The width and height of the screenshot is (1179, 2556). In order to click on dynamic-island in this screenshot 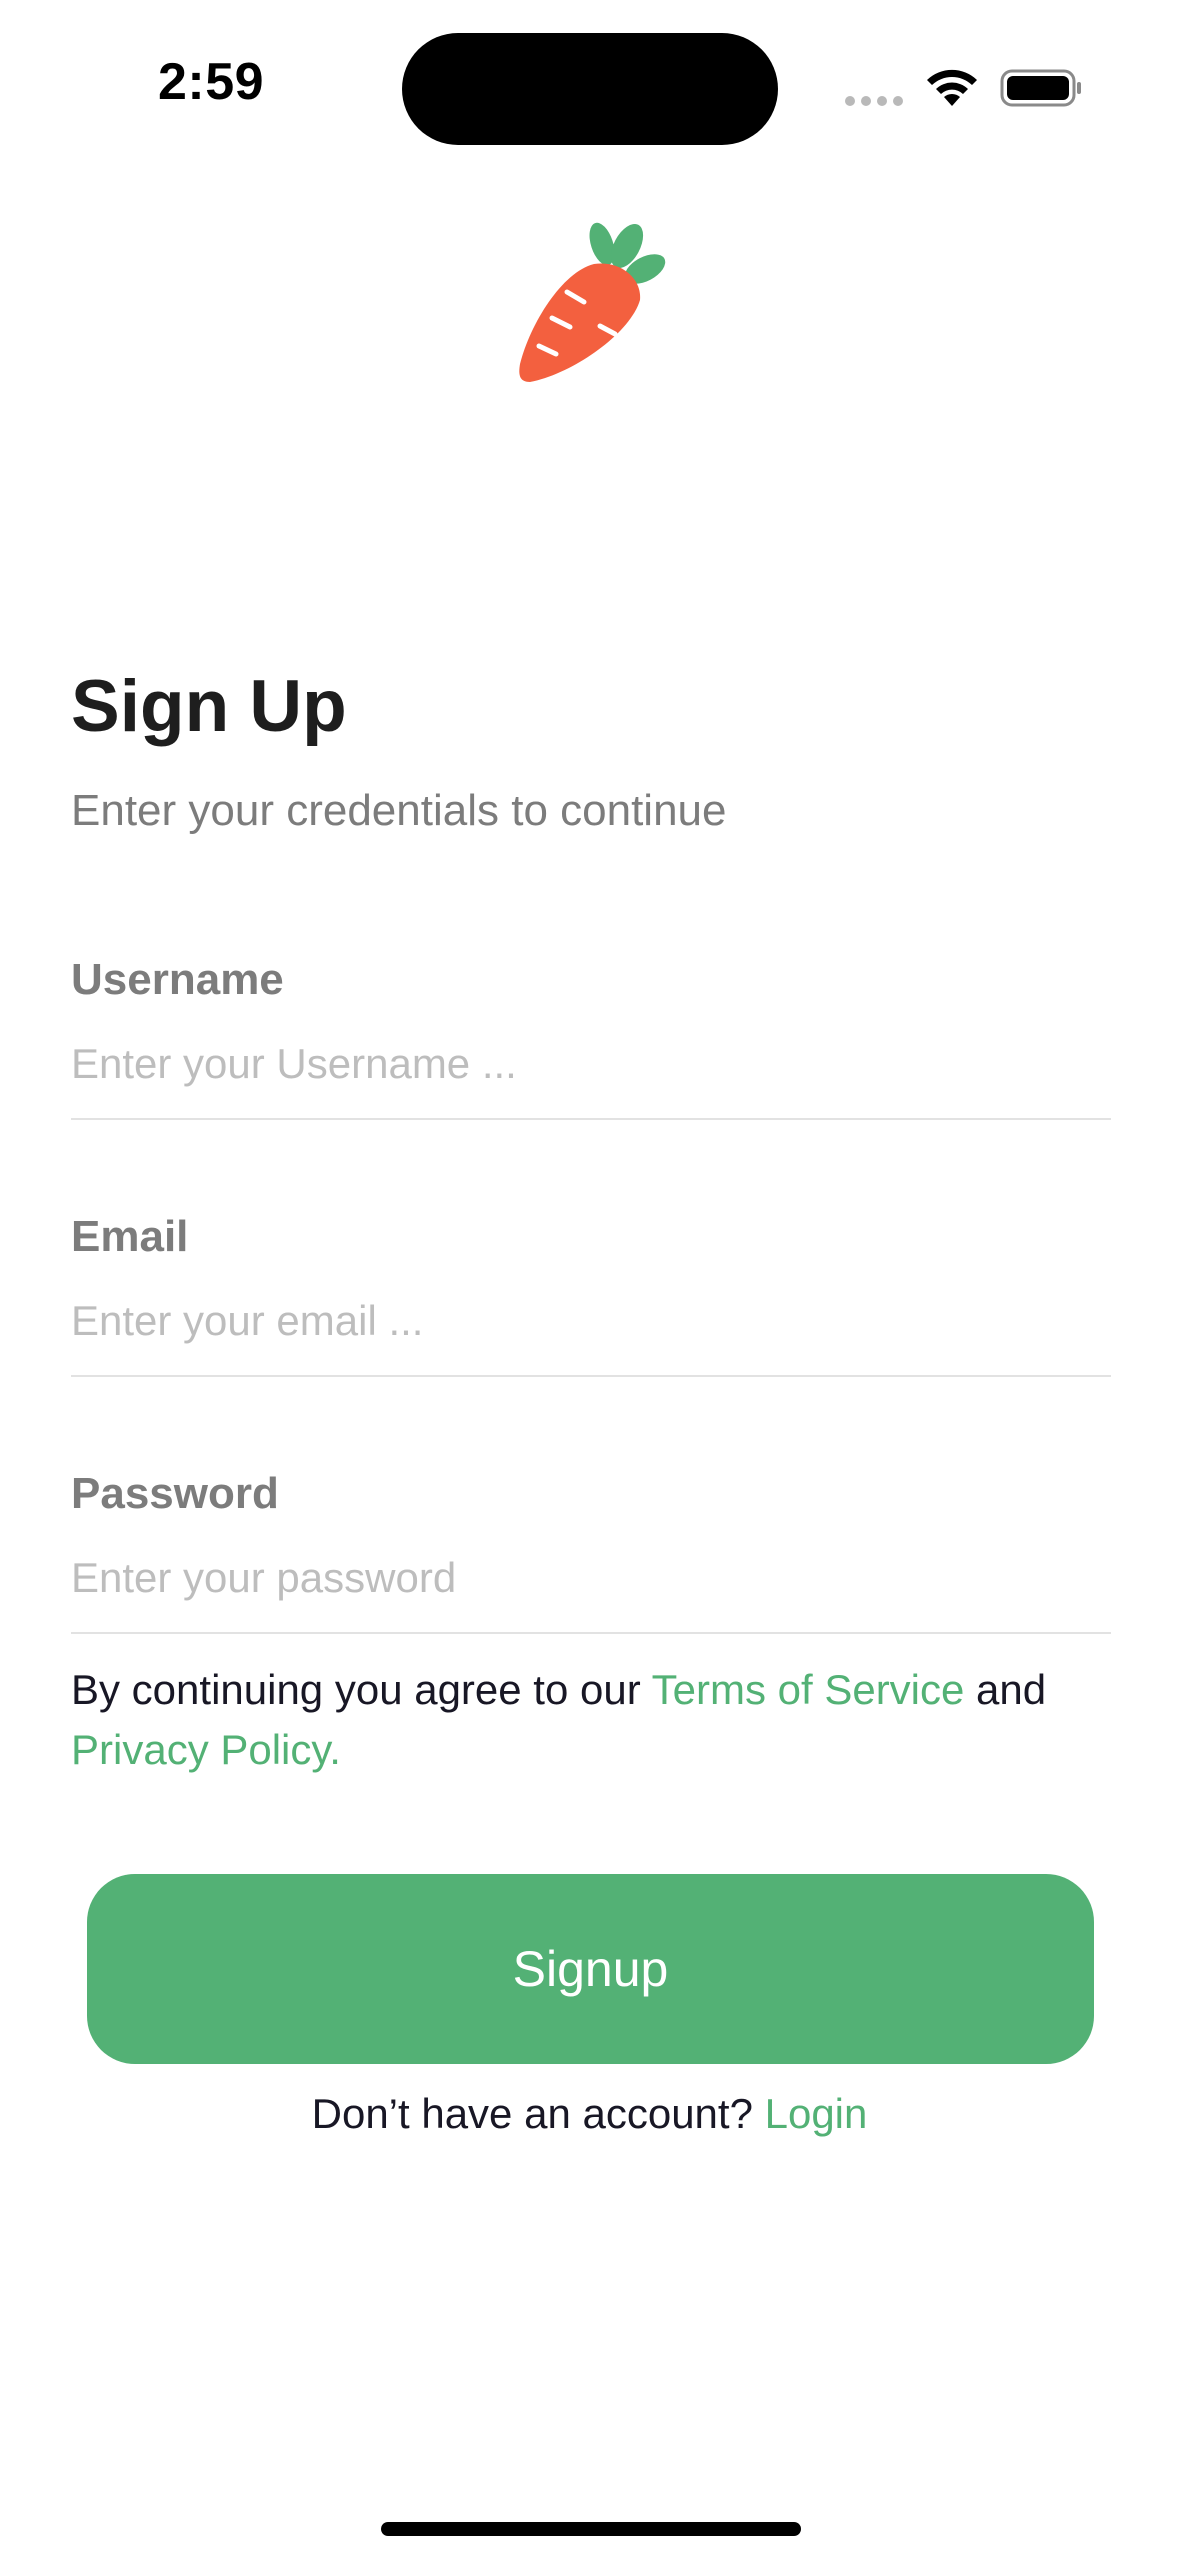, I will do `click(590, 89)`.